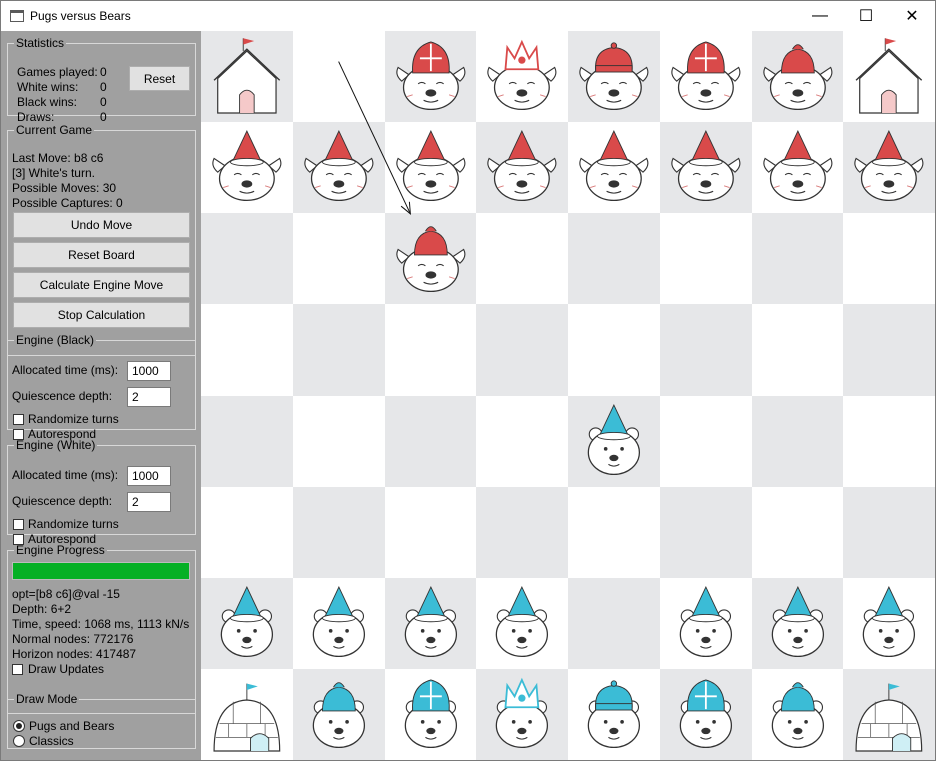 The width and height of the screenshot is (936, 761). Describe the element at coordinates (149, 397) in the screenshot. I see `engine-black-depth-input` at that location.